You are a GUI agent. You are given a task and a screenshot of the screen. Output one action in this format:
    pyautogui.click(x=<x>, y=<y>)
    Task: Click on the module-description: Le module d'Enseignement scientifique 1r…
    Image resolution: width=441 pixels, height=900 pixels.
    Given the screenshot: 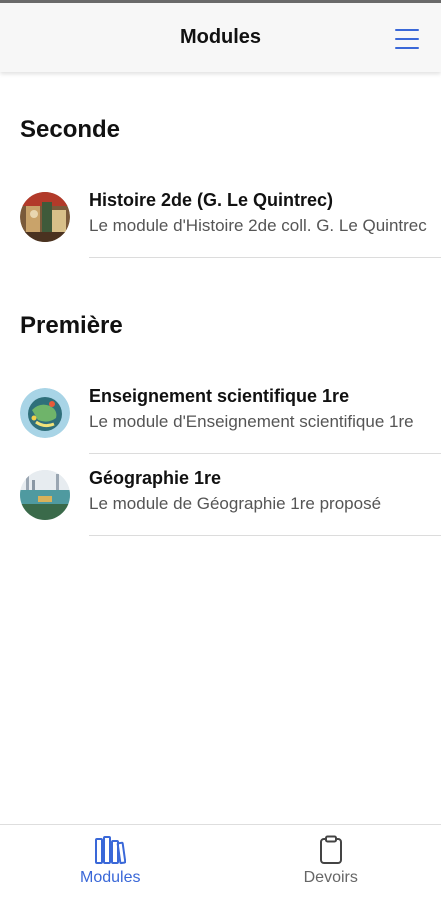 What is the action you would take?
    pyautogui.click(x=251, y=421)
    